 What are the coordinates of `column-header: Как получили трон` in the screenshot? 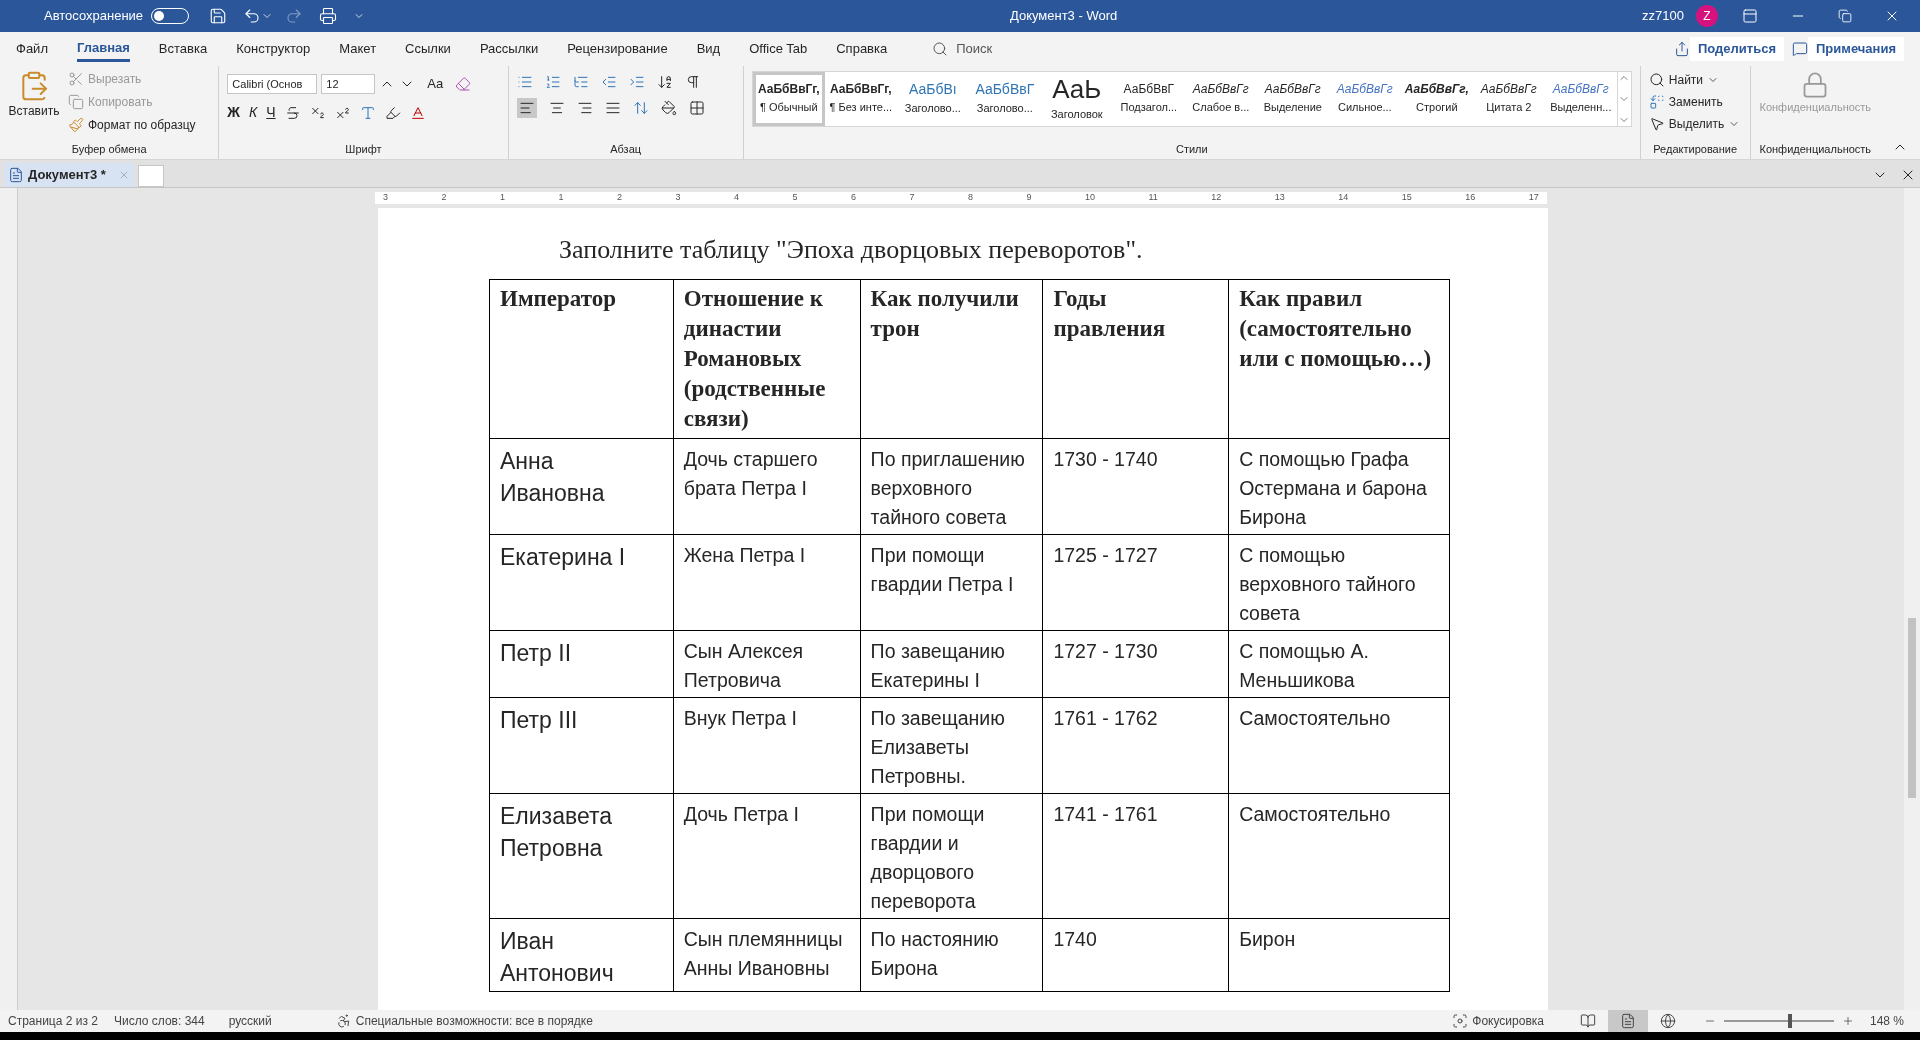 It's located at (951, 359).